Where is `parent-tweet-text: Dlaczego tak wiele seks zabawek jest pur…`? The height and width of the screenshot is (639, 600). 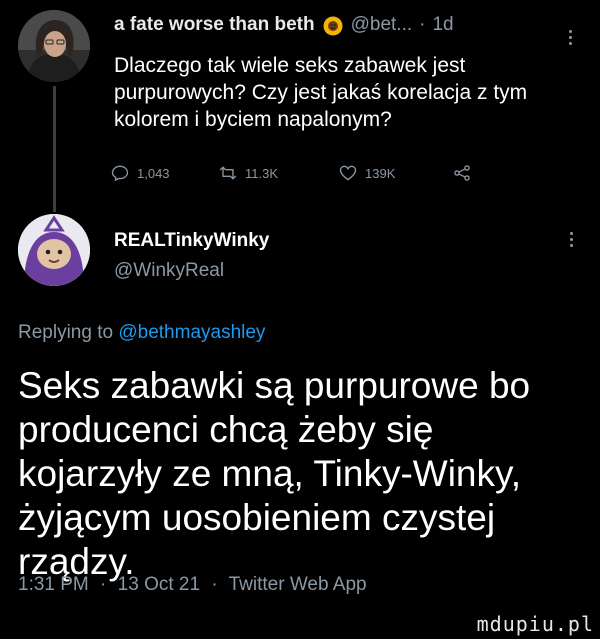 parent-tweet-text: Dlaczego tak wiele seks zabawek jest pur… is located at coordinates (321, 92).